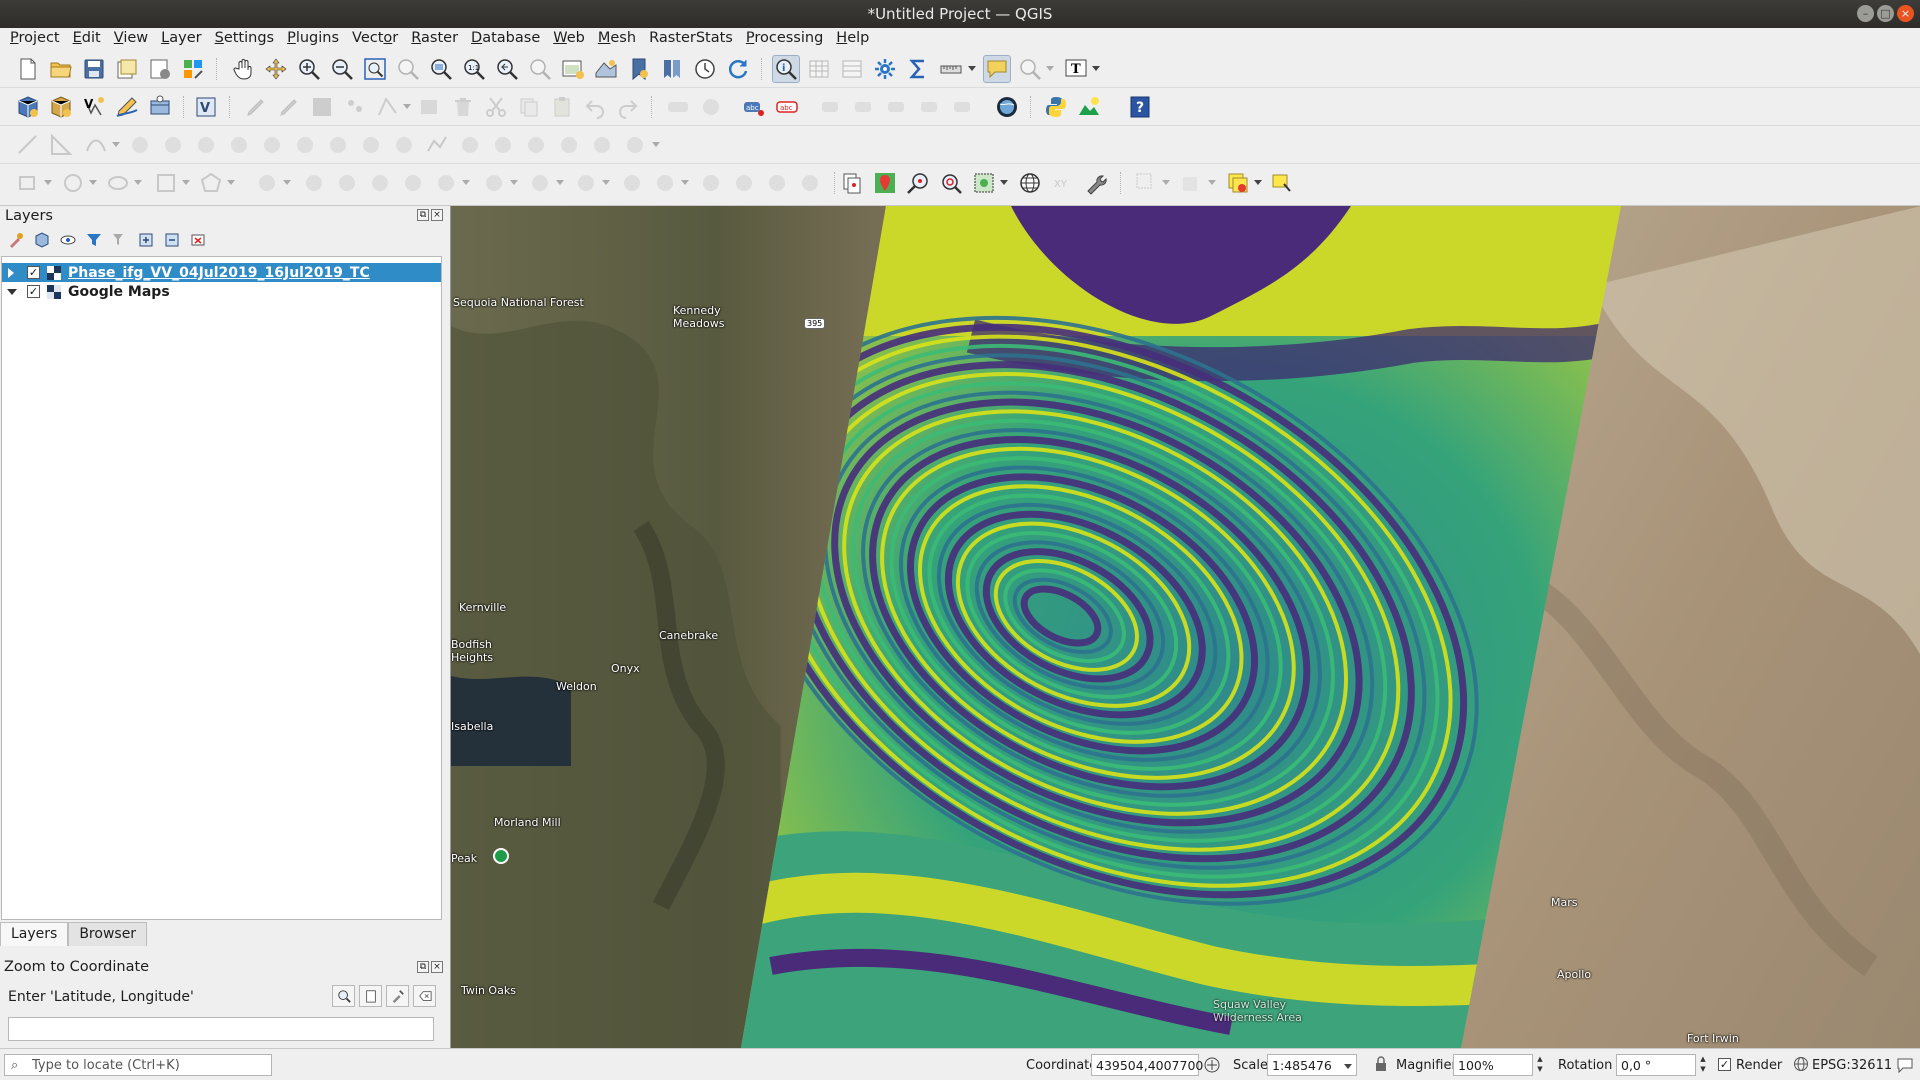 Image resolution: width=1920 pixels, height=1080 pixels. Describe the element at coordinates (181, 39) in the screenshot. I see `menu-layer: Layer` at that location.